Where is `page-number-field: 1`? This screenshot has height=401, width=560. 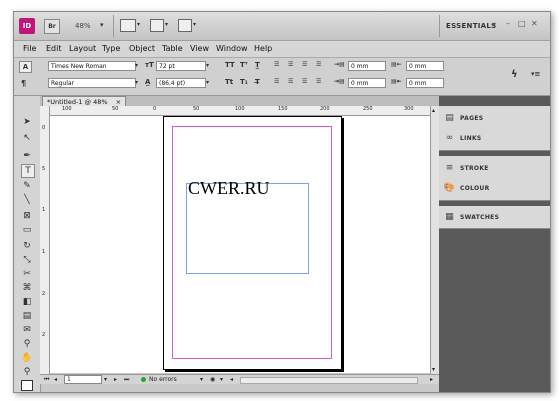
page-number-field: 1 is located at coordinates (83, 379).